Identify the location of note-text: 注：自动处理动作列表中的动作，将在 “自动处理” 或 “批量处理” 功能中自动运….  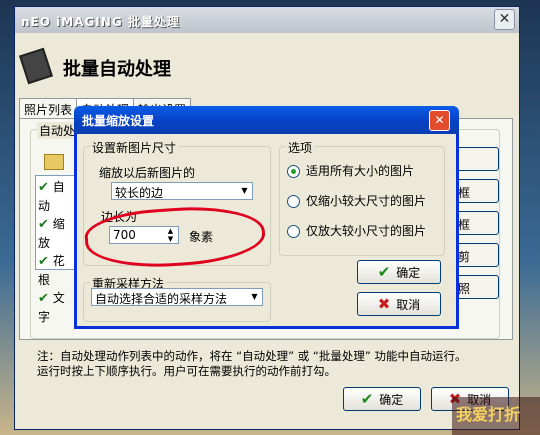
(252, 363).